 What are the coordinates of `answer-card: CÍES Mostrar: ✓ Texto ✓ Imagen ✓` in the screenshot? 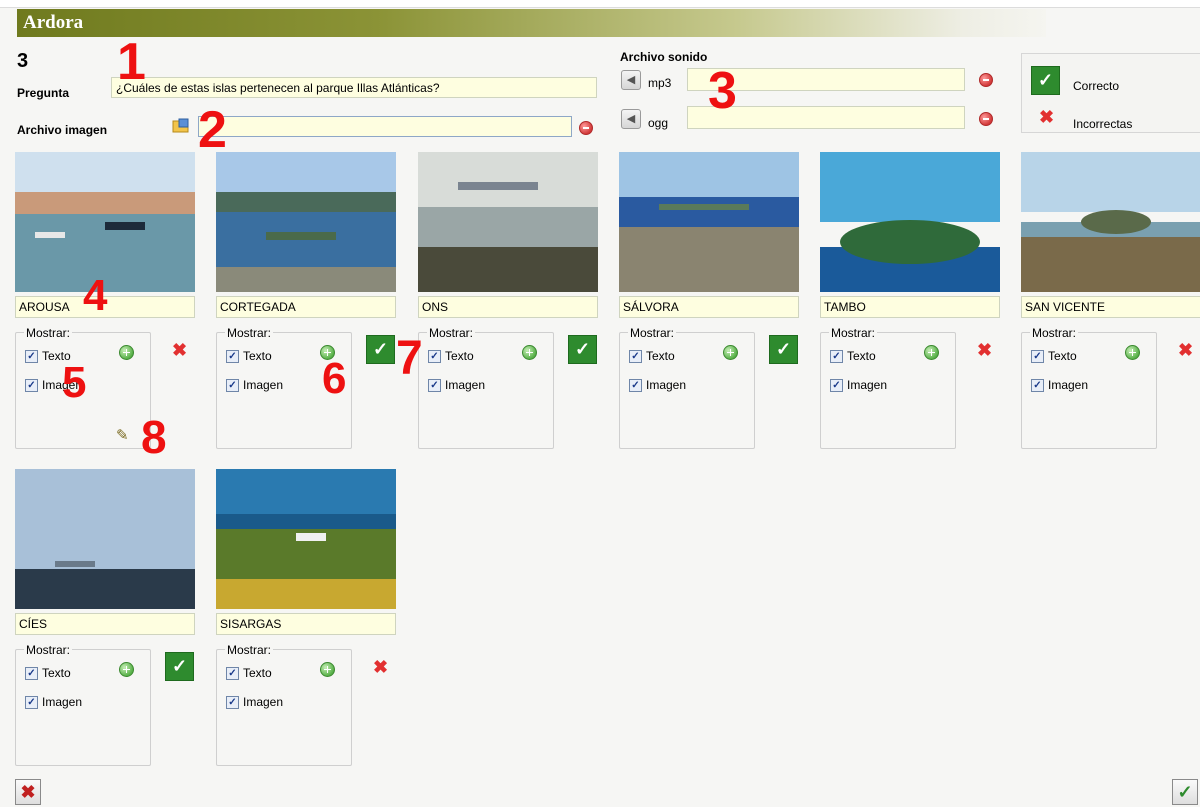 It's located at (106, 619).